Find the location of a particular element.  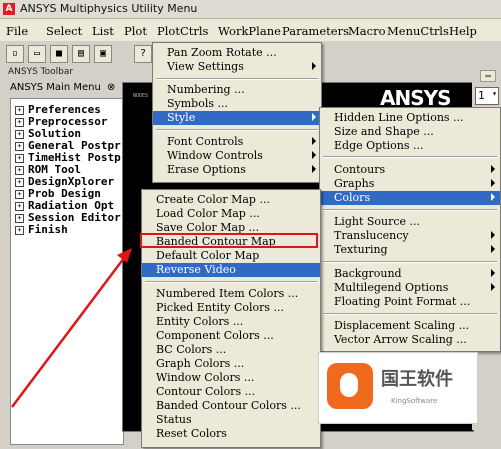

watermark-subtitle: KingSoftware is located at coordinates (414, 401).